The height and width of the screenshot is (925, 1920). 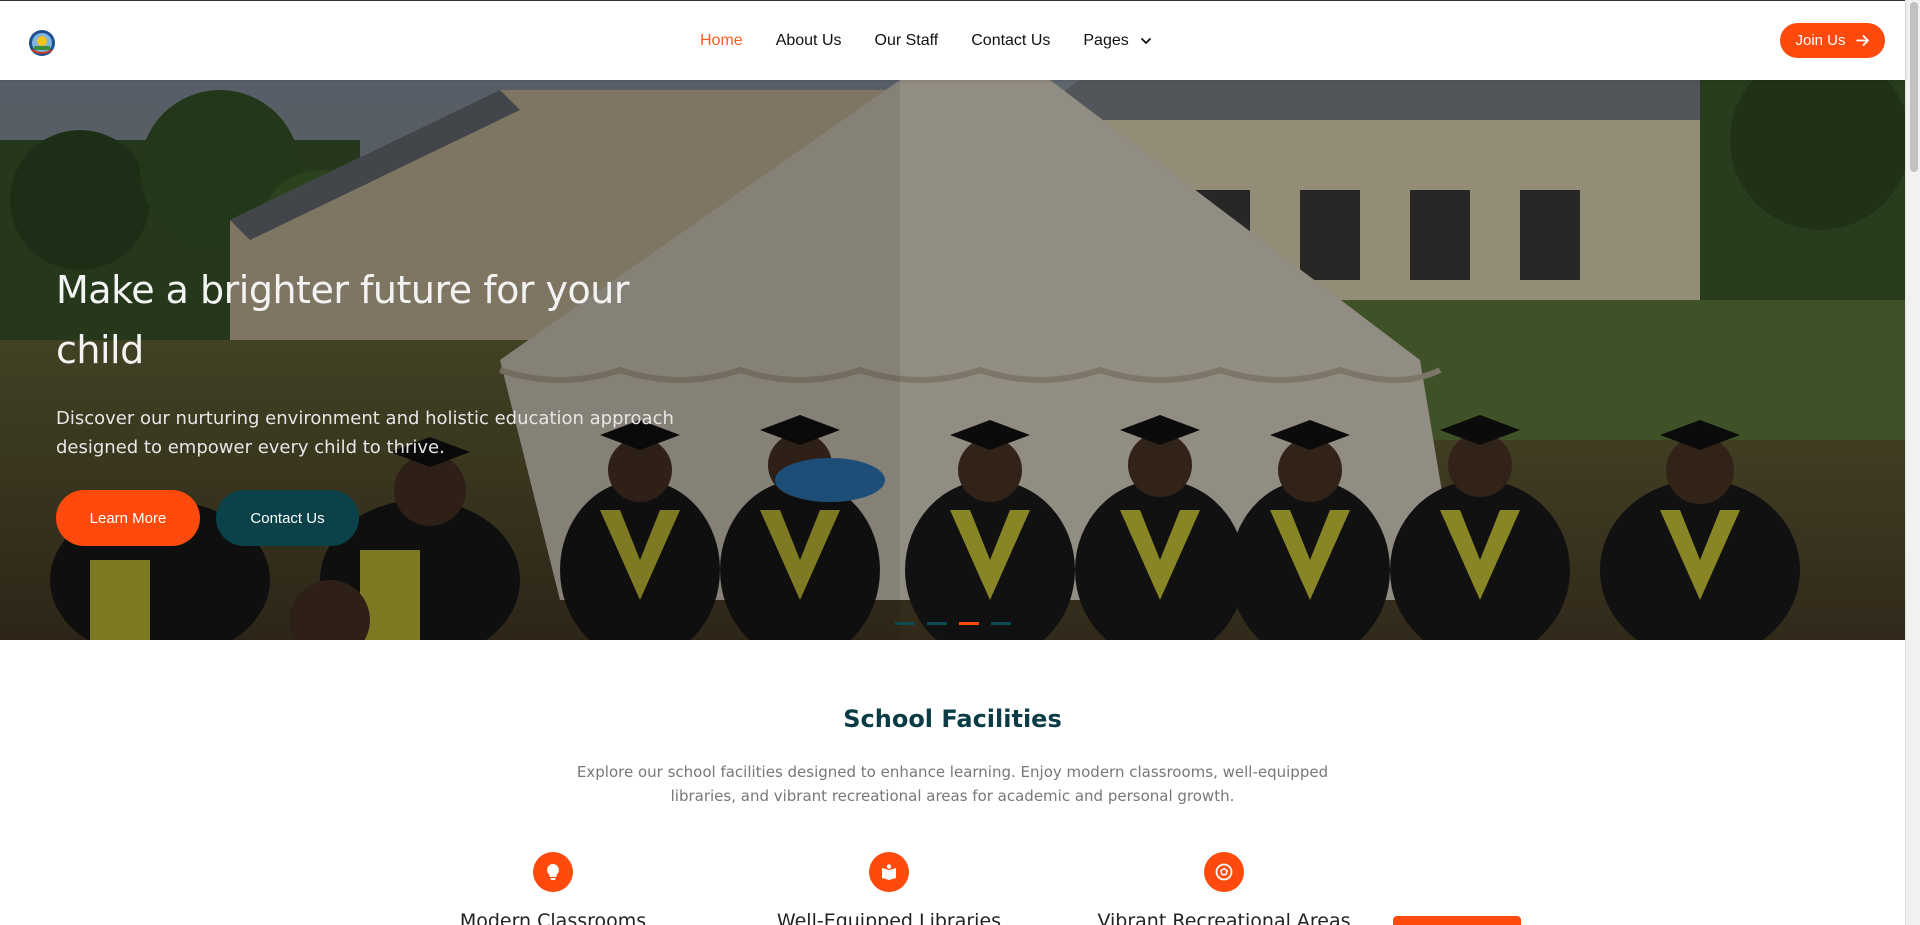 What do you see at coordinates (1224, 872) in the screenshot?
I see `soccer-ball-icon` at bounding box center [1224, 872].